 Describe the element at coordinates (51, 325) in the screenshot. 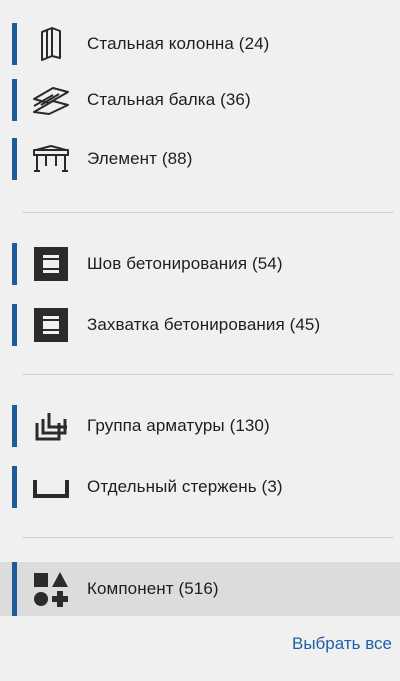

I see `pour-unit-icon` at that location.